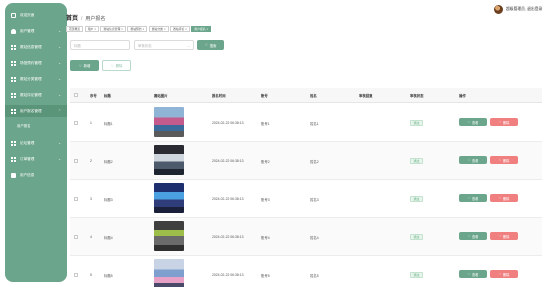 The image size is (554, 287). Describe the element at coordinates (164, 45) in the screenshot. I see `status-select: 审核状态 ⌄` at that location.